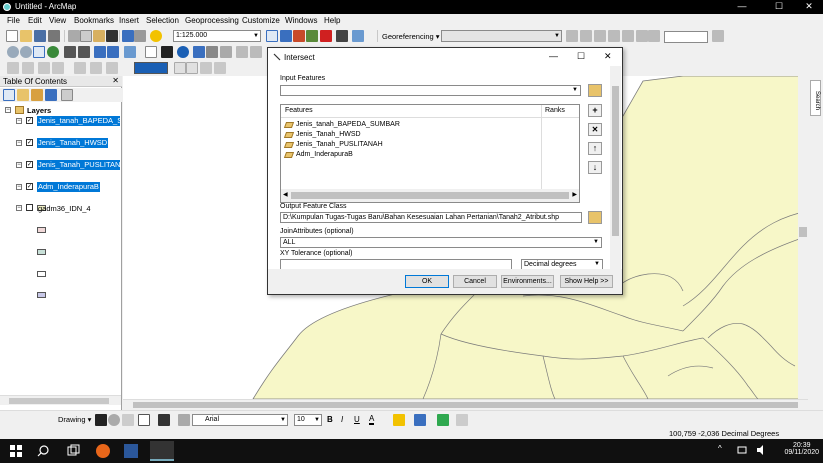 The height and width of the screenshot is (463, 823). I want to click on zoom-out-icon, so click(26, 52).